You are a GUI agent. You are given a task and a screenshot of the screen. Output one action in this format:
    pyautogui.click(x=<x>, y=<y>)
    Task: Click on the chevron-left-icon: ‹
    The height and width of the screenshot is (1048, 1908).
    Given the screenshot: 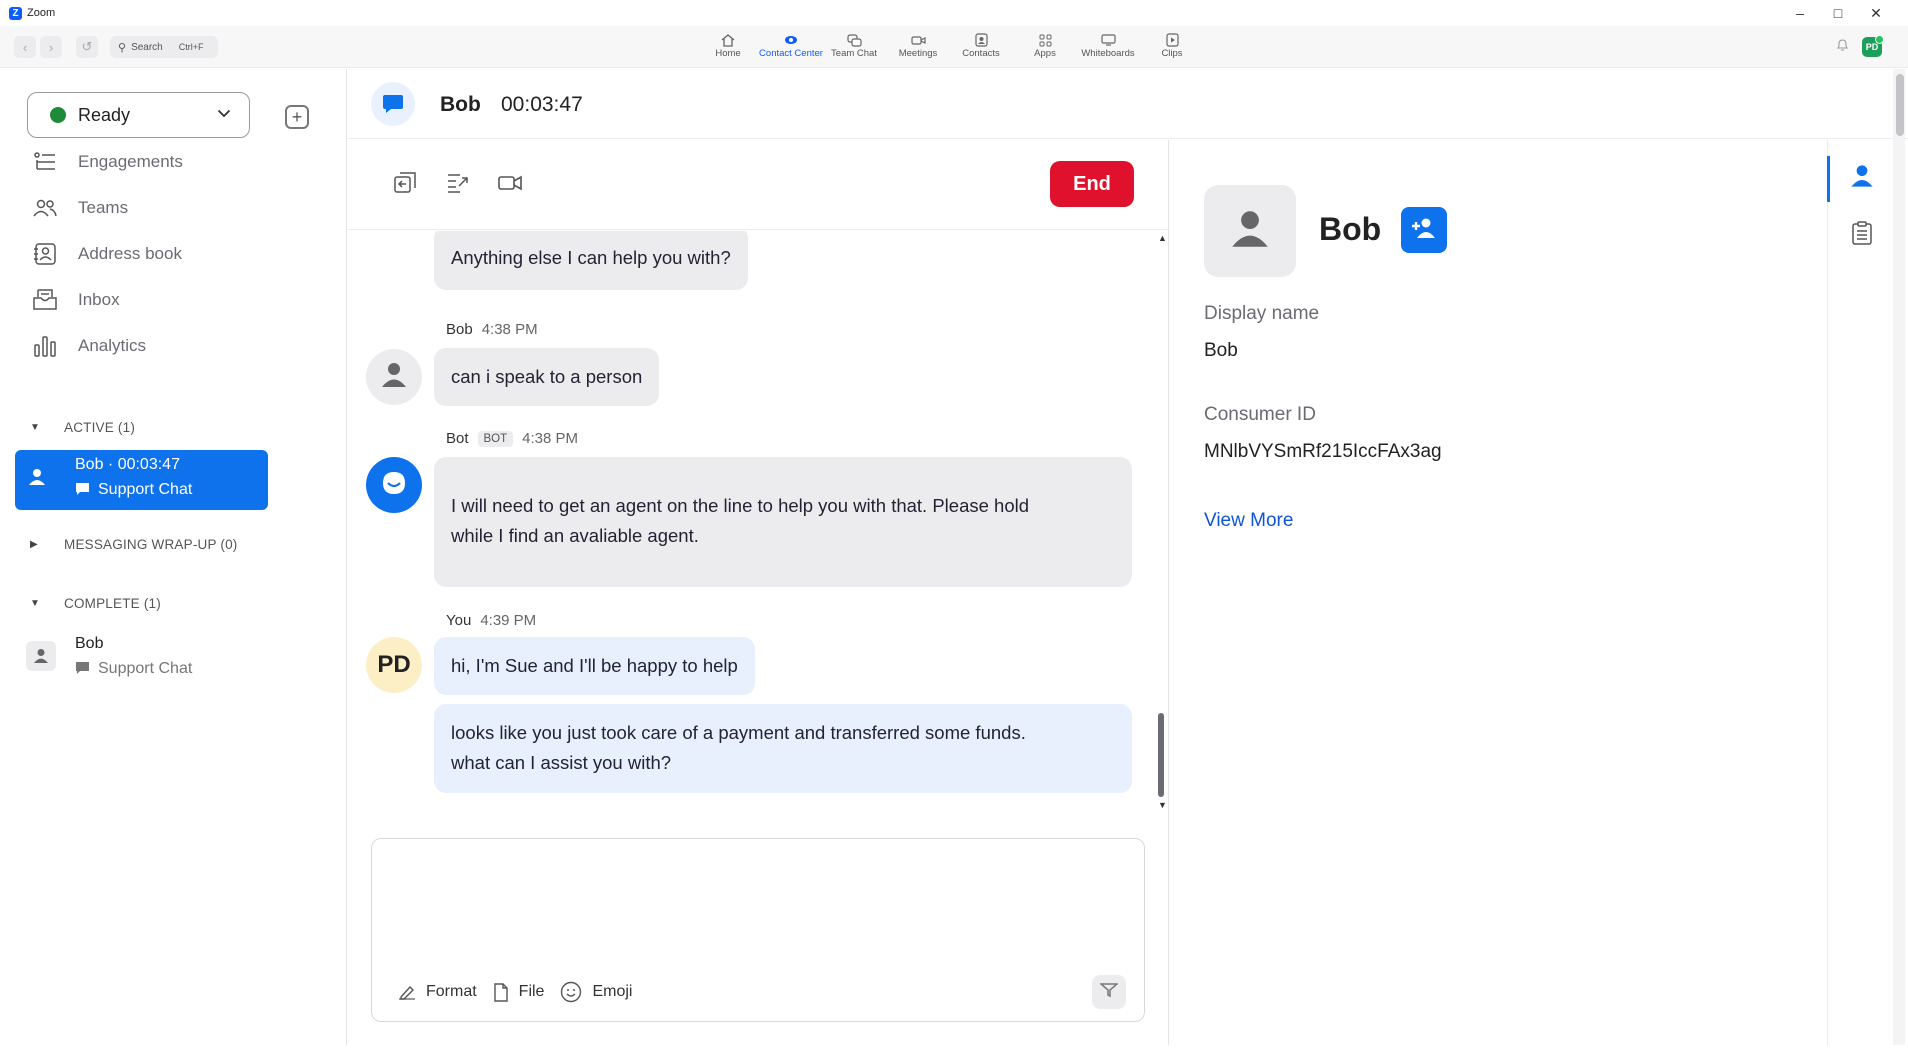 What is the action you would take?
    pyautogui.click(x=25, y=47)
    